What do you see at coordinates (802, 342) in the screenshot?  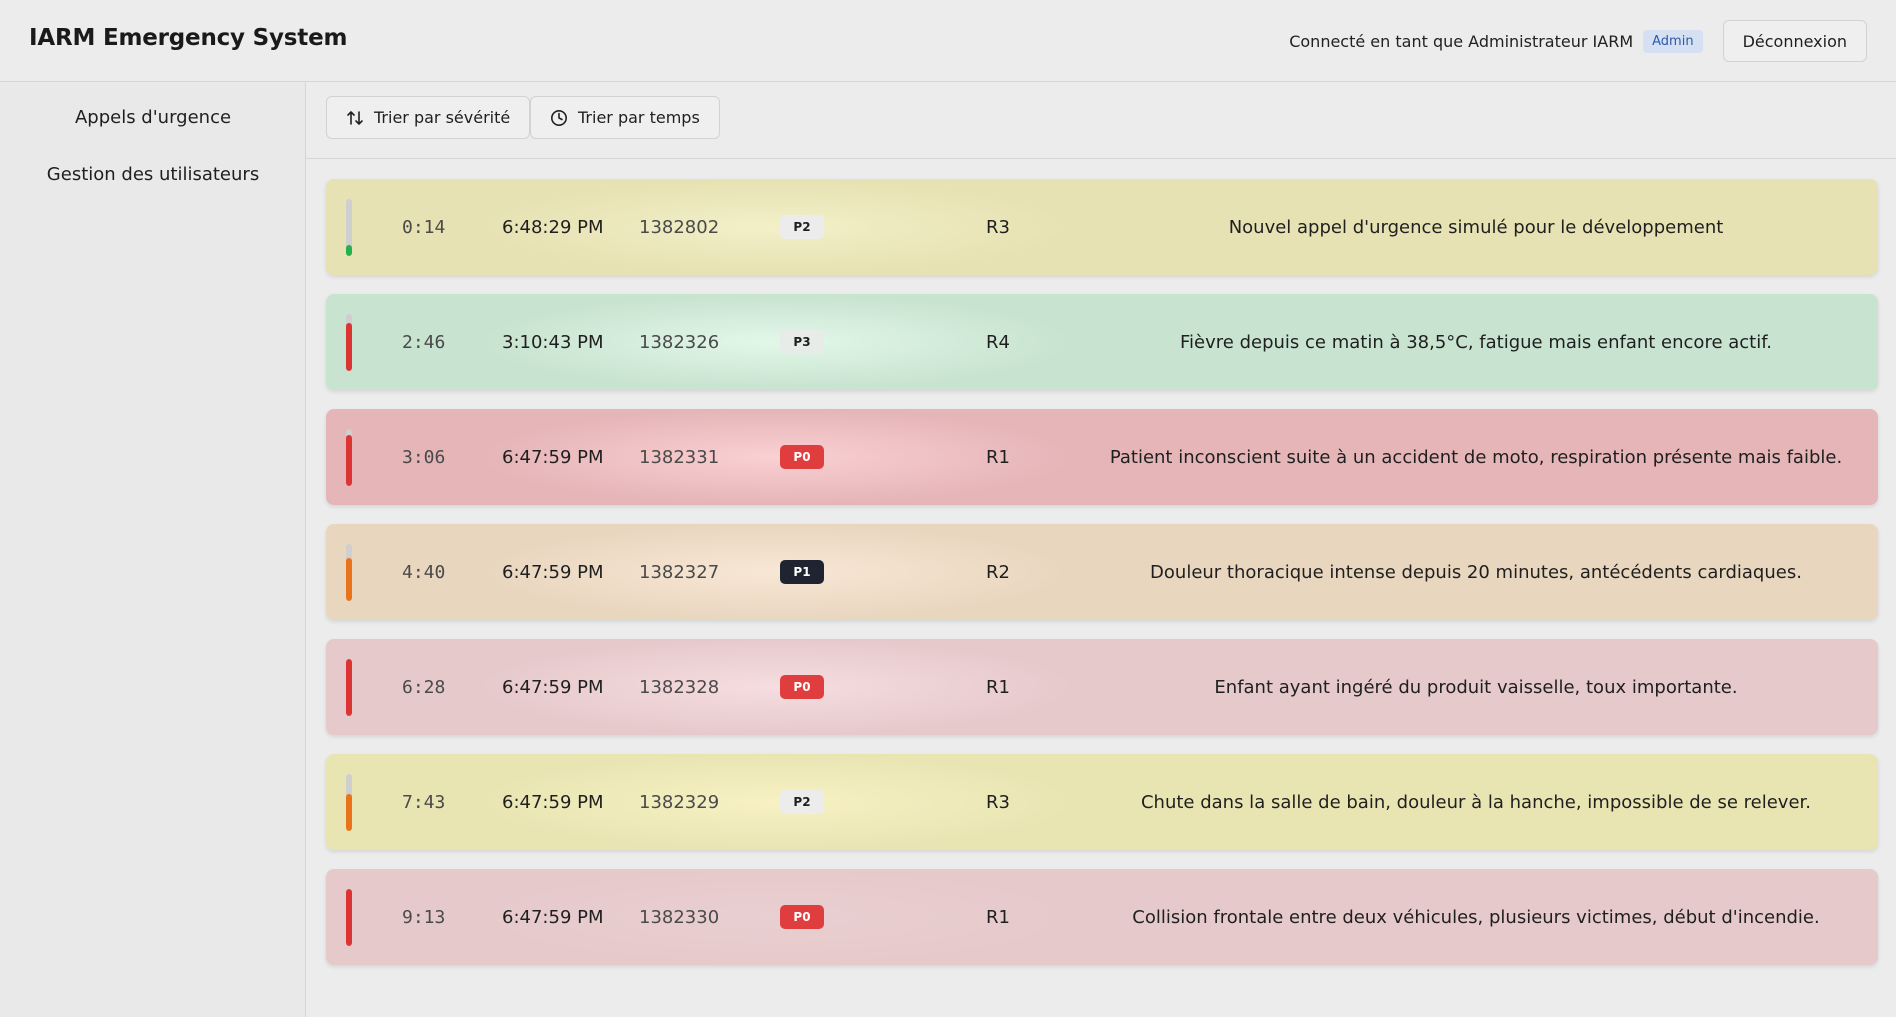 I see `priority-badge: P3` at bounding box center [802, 342].